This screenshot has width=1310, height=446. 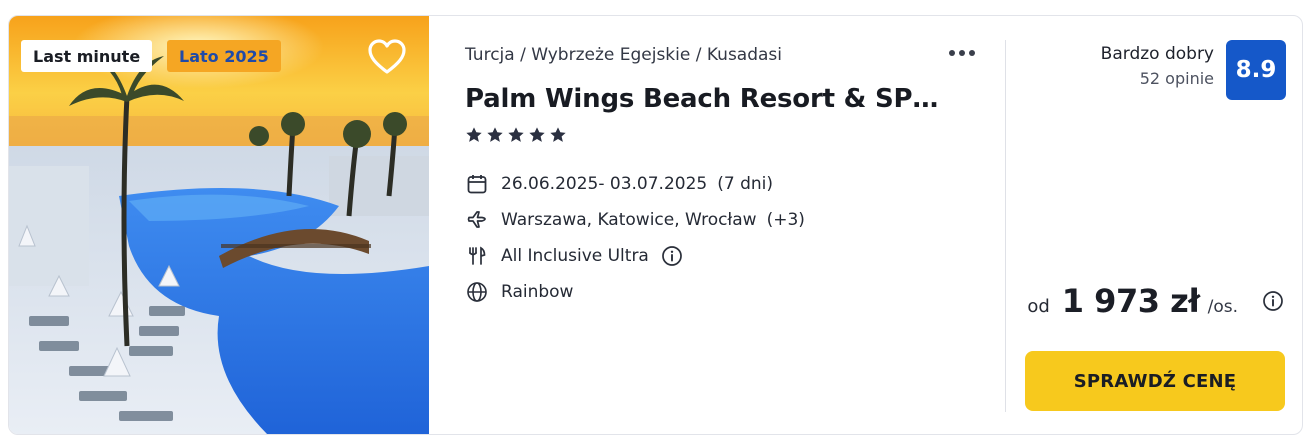 What do you see at coordinates (1176, 78) in the screenshot?
I see `reviews-count: 52 opinie` at bounding box center [1176, 78].